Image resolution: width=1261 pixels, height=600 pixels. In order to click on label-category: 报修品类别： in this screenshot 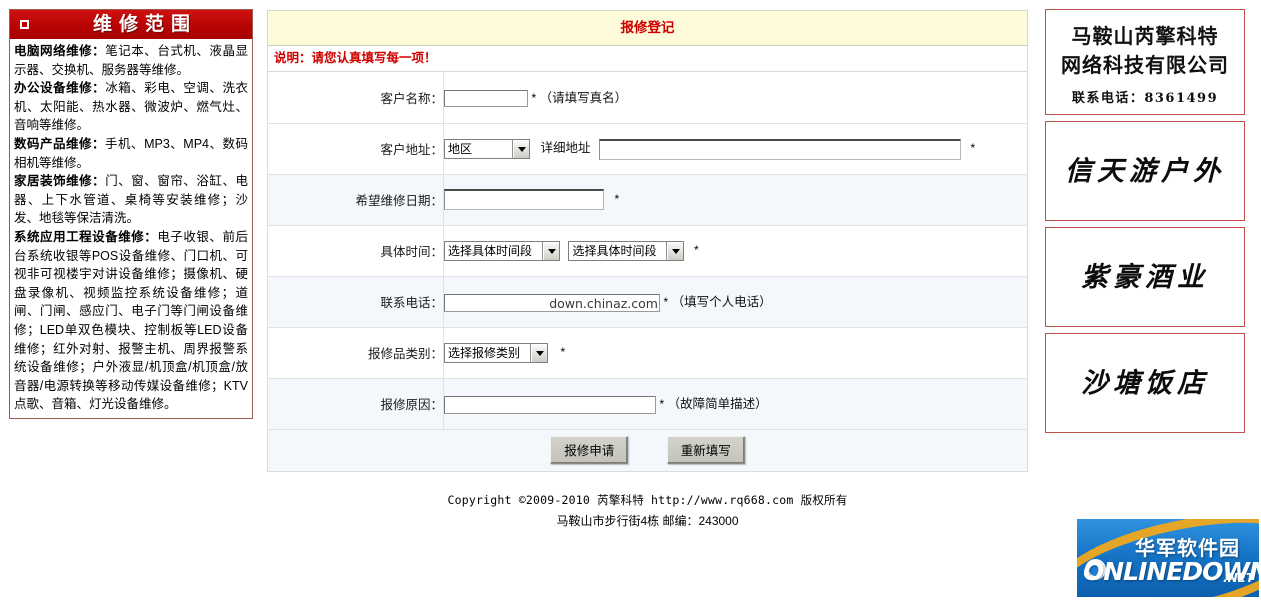, I will do `click(355, 353)`.